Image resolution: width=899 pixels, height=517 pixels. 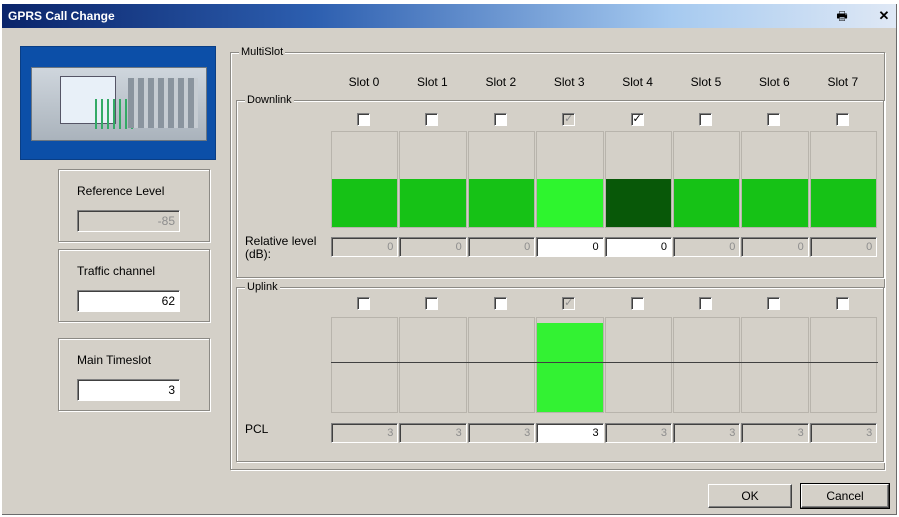 I want to click on uplink-pcl-field-7: 3, so click(x=843, y=433).